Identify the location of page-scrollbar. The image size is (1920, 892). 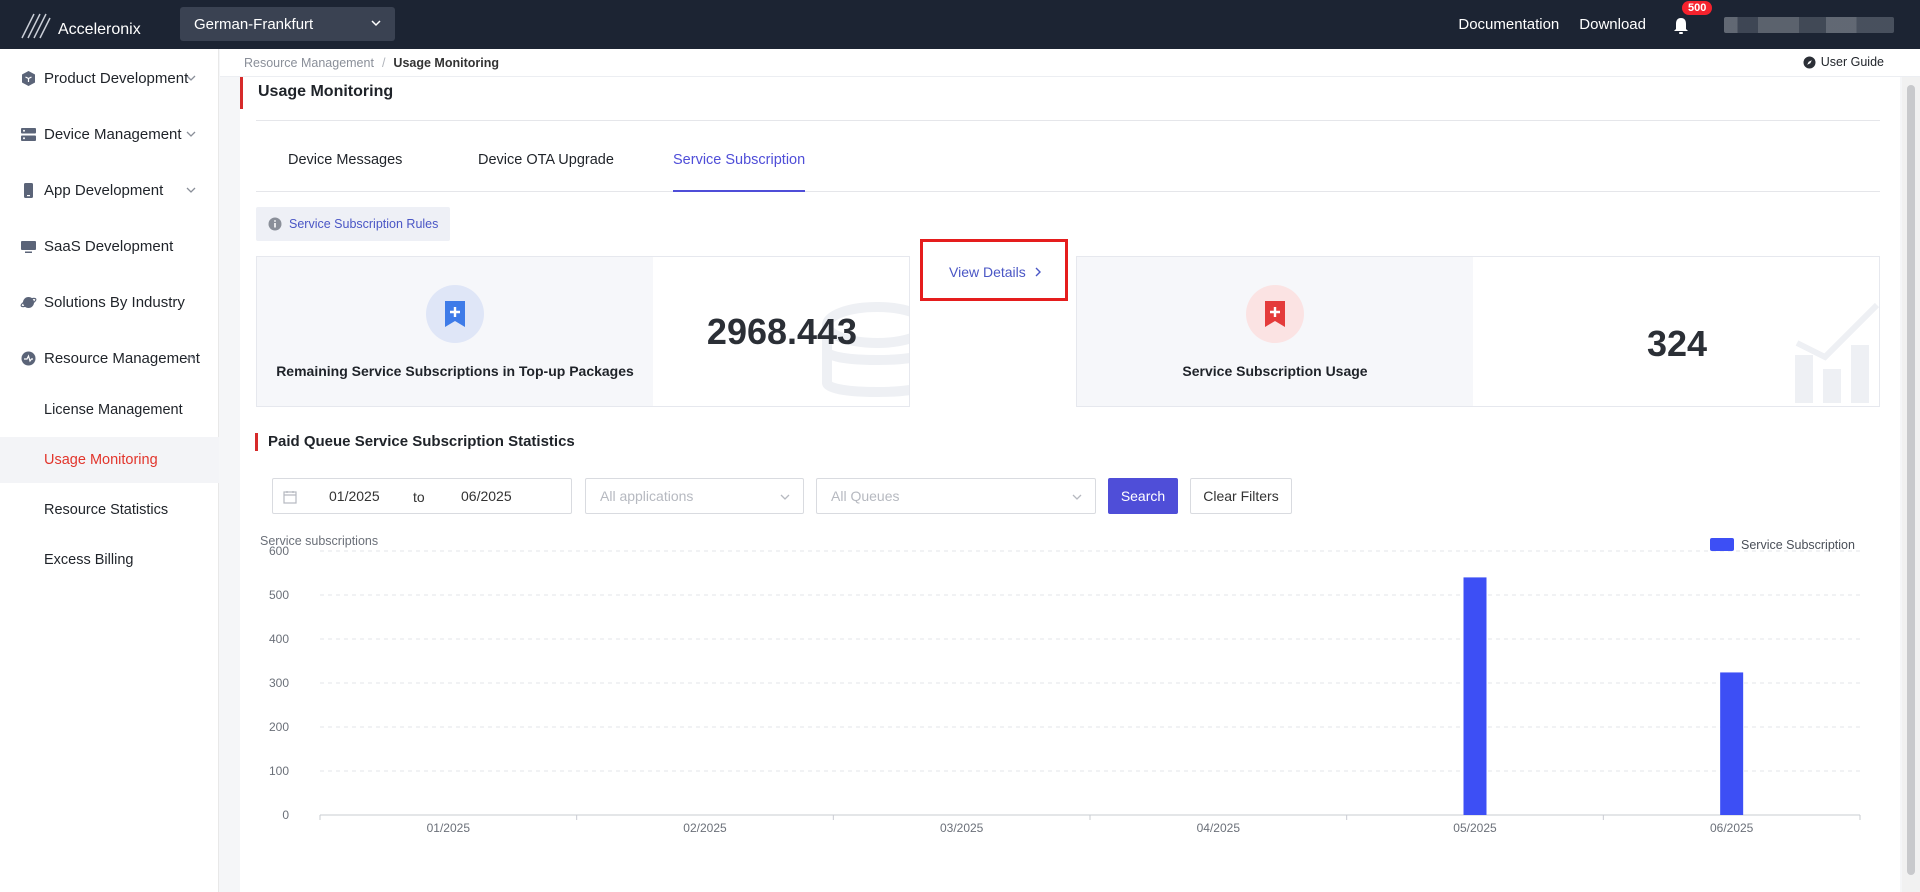
(1911, 484).